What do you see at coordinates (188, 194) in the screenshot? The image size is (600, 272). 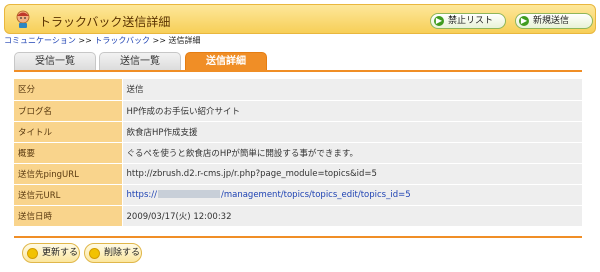 I see `redacted-domain` at bounding box center [188, 194].